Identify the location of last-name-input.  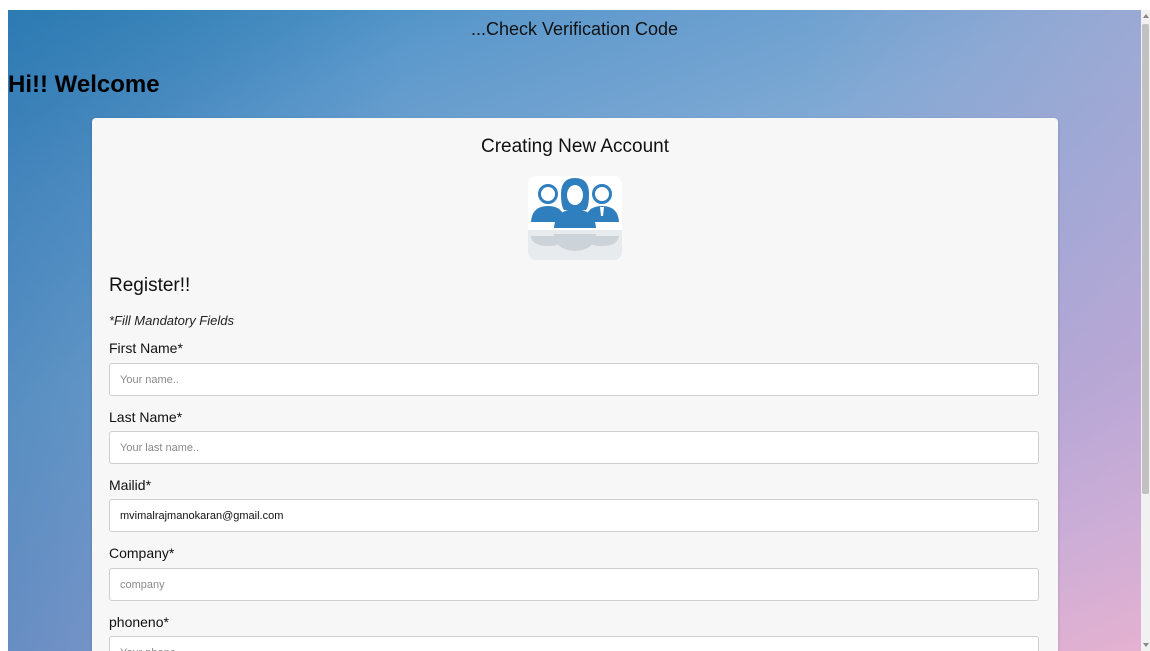
(574, 447).